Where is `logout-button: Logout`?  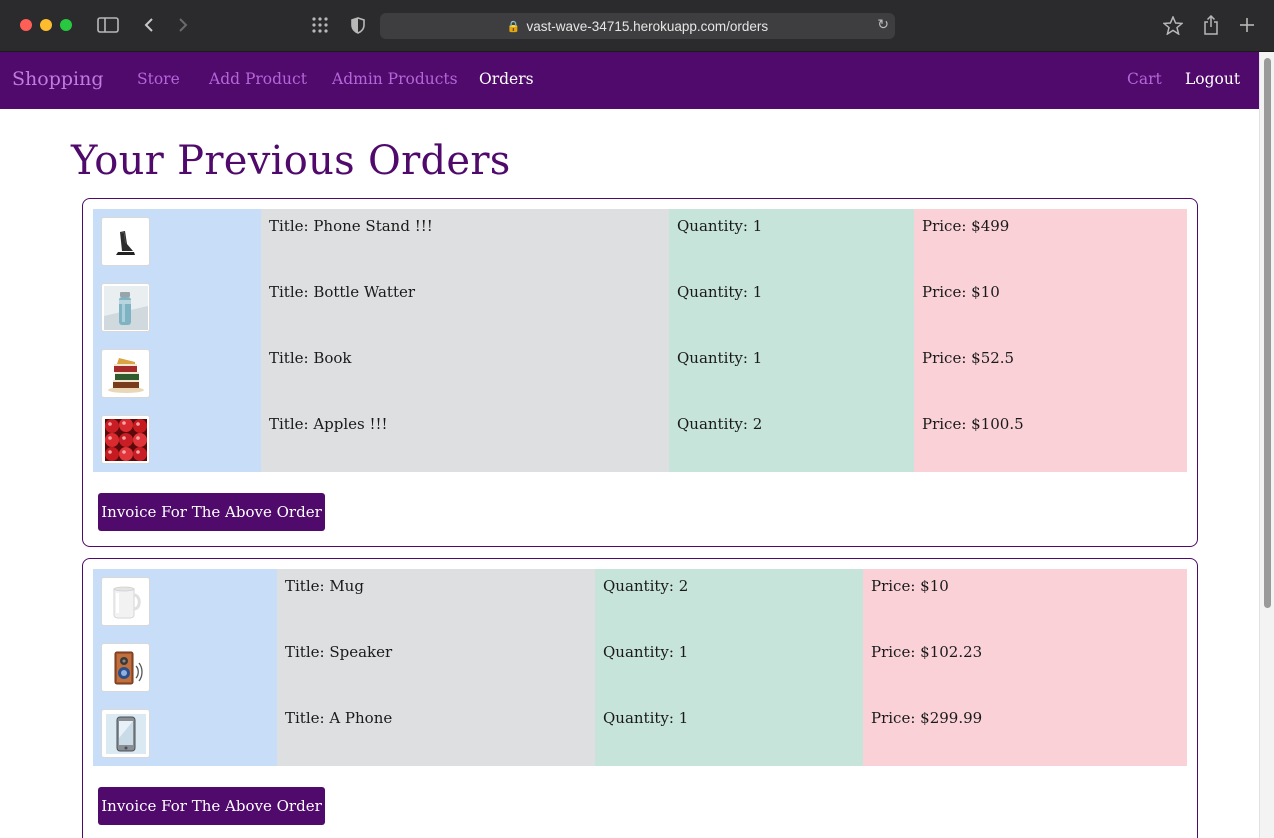
logout-button: Logout is located at coordinates (1212, 79).